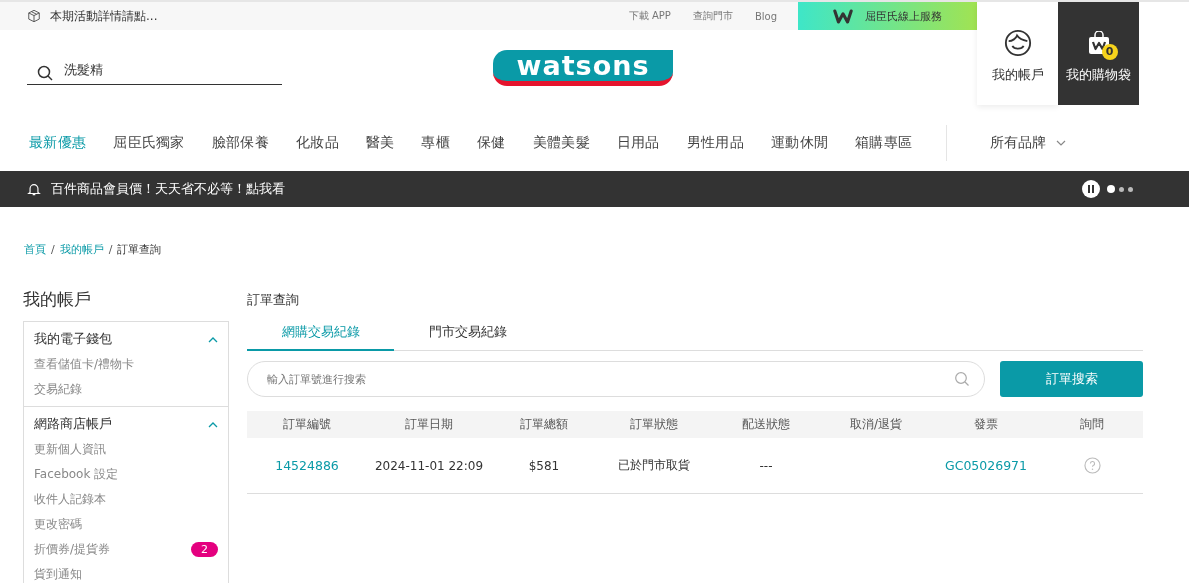 The height and width of the screenshot is (583, 1189). What do you see at coordinates (799, 142) in the screenshot?
I see `nav-link: 運動休閒` at bounding box center [799, 142].